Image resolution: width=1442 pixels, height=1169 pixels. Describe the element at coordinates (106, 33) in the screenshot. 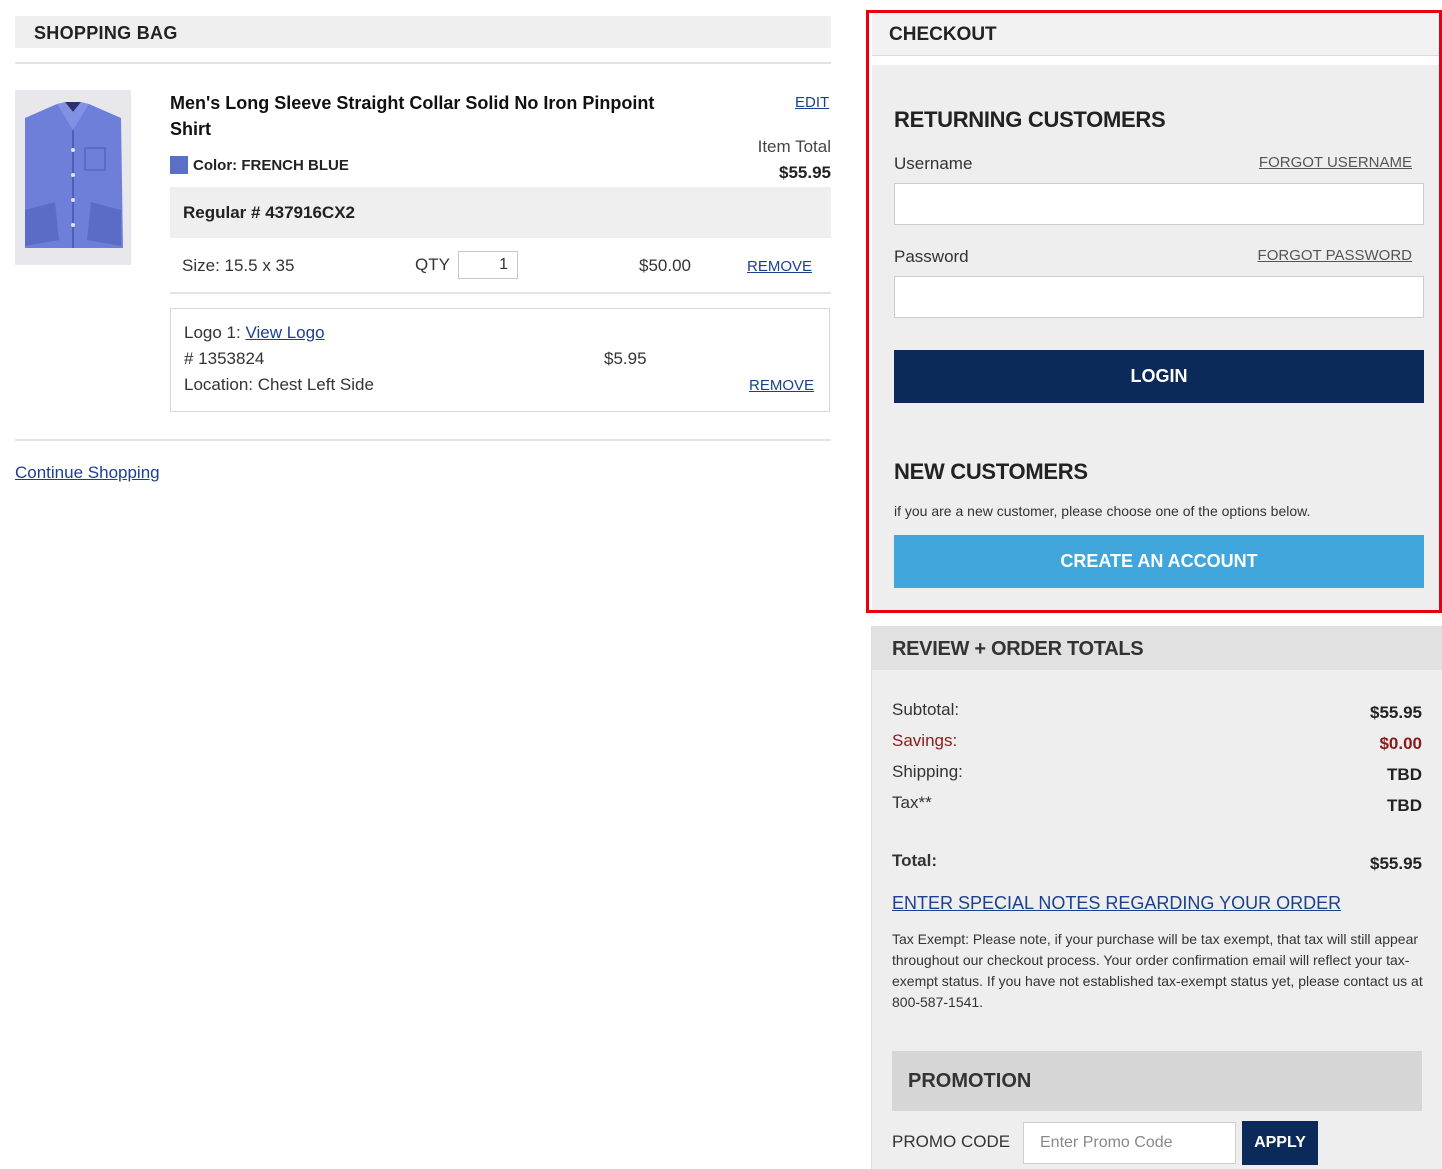

I see `shopping-bag-title: SHOPPING BAG` at that location.